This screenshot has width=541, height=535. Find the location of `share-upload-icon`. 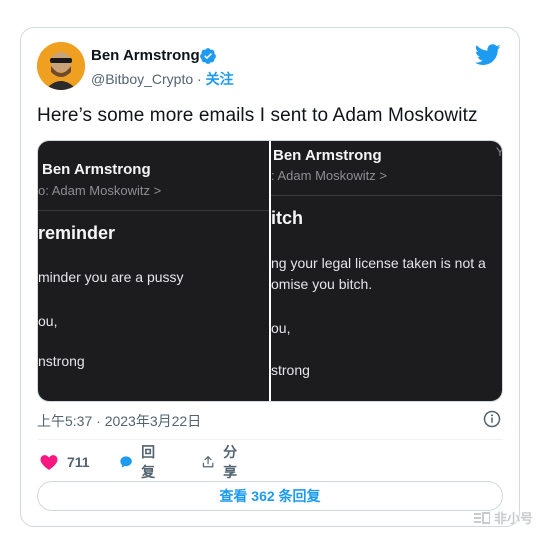

share-upload-icon is located at coordinates (208, 462).